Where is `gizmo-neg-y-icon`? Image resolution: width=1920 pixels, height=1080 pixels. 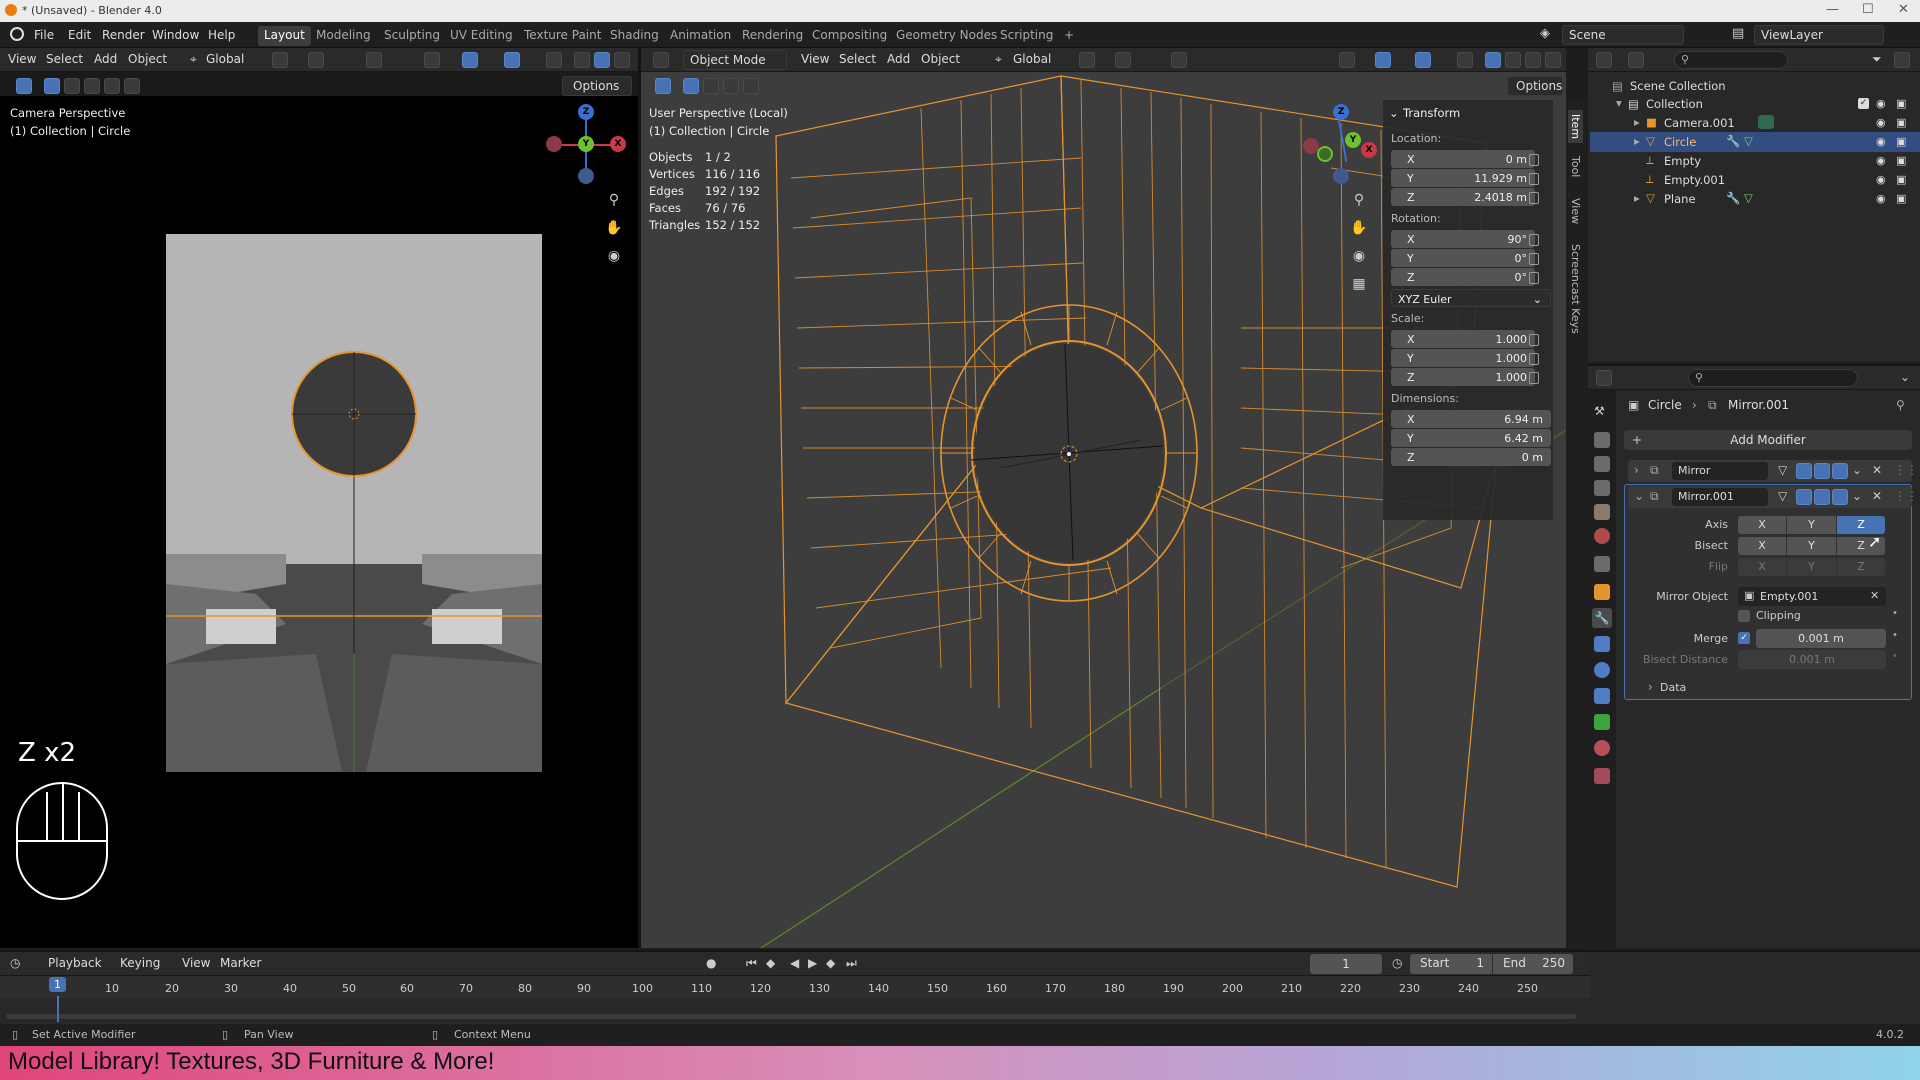
gizmo-neg-y-icon is located at coordinates (1325, 154).